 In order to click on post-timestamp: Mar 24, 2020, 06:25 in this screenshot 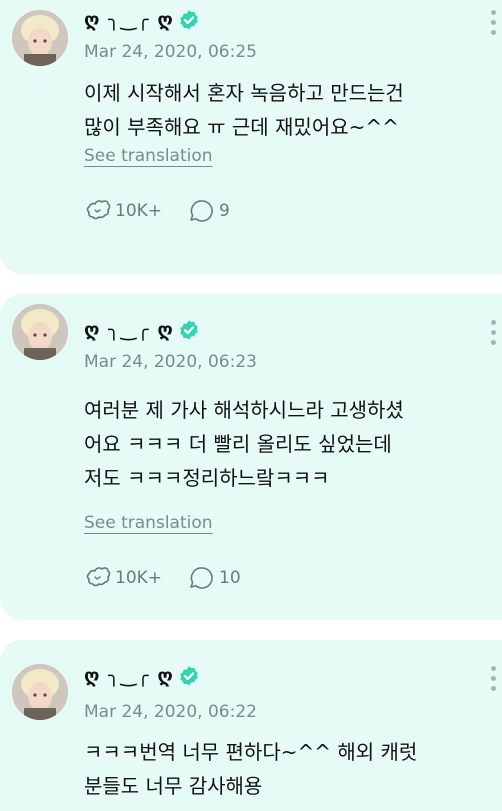, I will do `click(170, 52)`.